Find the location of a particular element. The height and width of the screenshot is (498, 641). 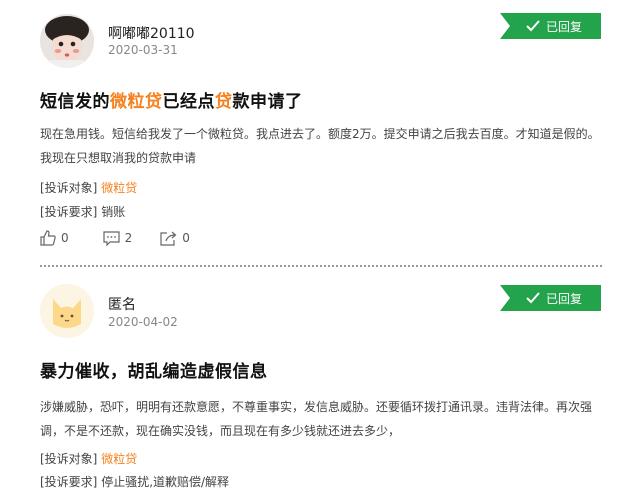

like-button: 0 is located at coordinates (54, 238).